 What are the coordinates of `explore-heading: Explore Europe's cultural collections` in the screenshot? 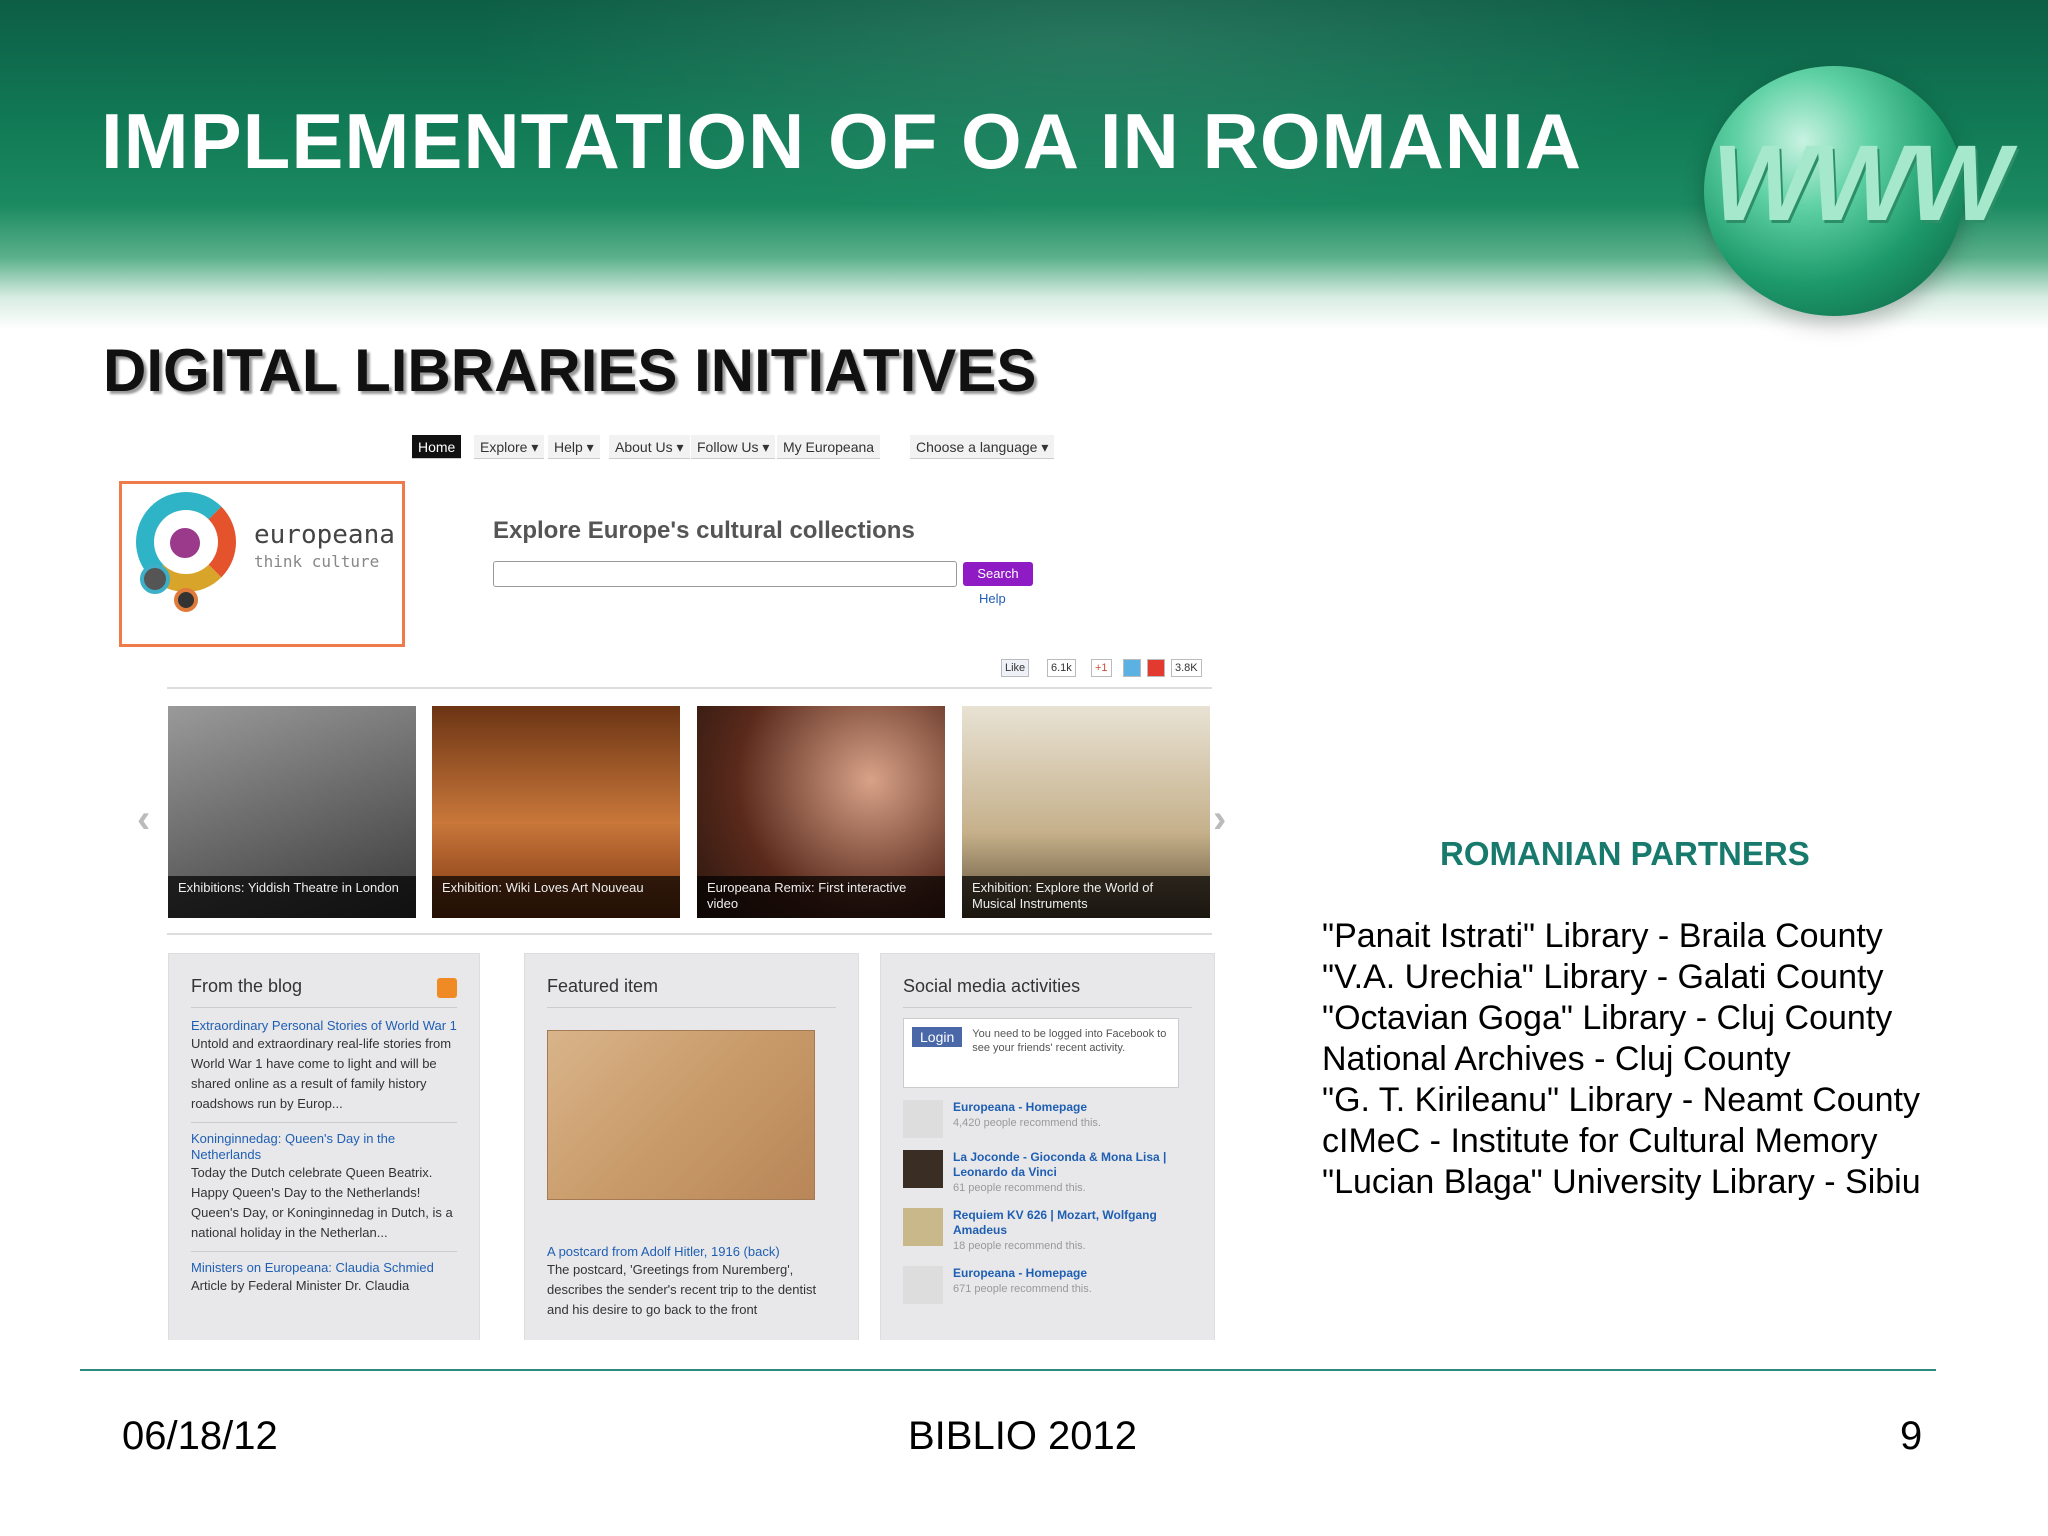 It's located at (704, 530).